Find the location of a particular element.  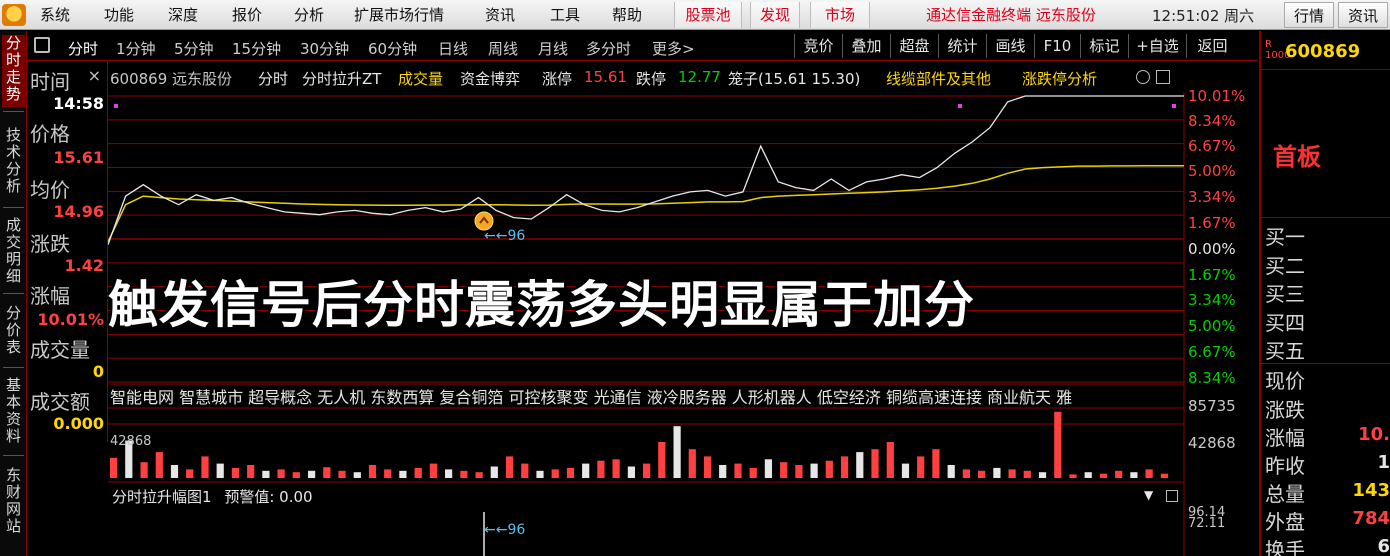

period-30min: 30分钟 is located at coordinates (324, 48).